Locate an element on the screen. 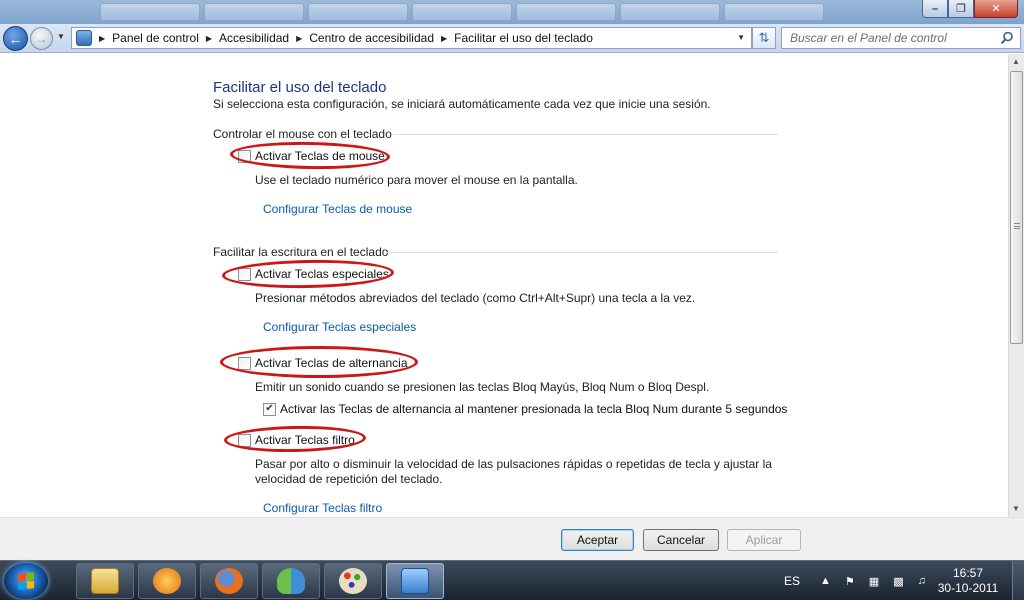 This screenshot has width=1024, height=600. toggle-keys-numlock-checkbox: ✔ is located at coordinates (269, 409).